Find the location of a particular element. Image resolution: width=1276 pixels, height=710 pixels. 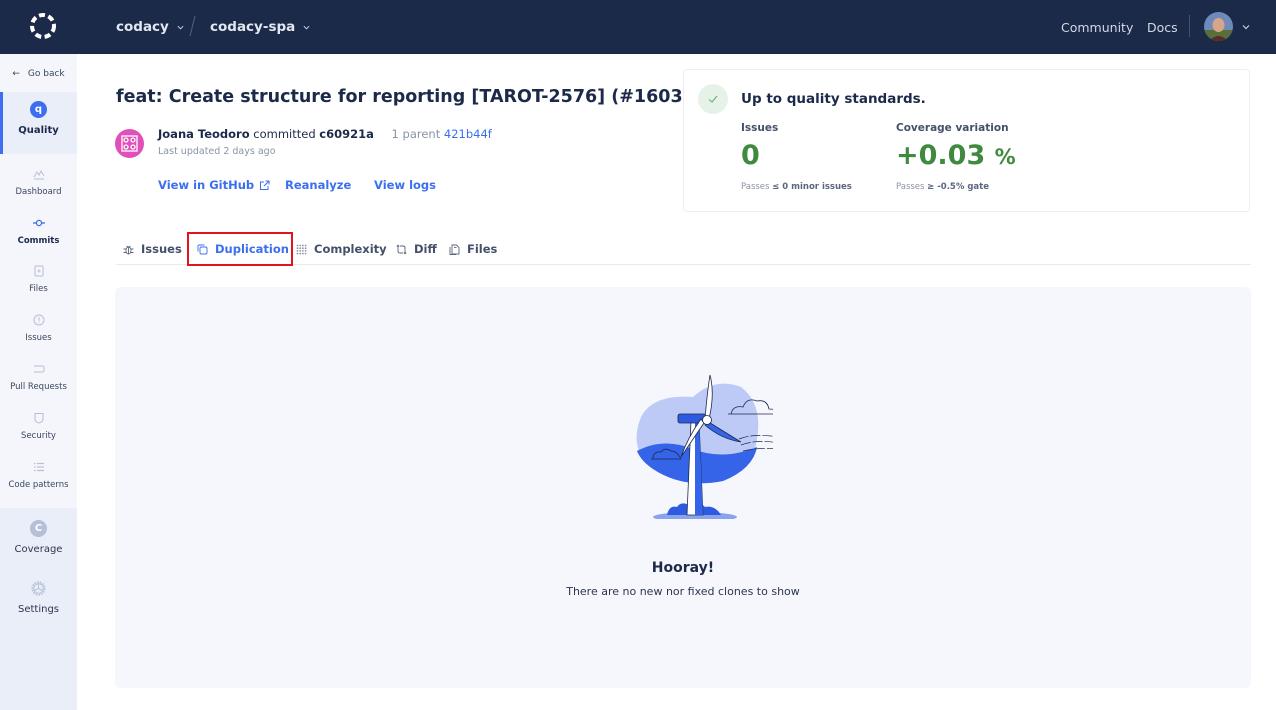

last-updated: Last updated 2 days ago is located at coordinates (217, 151).